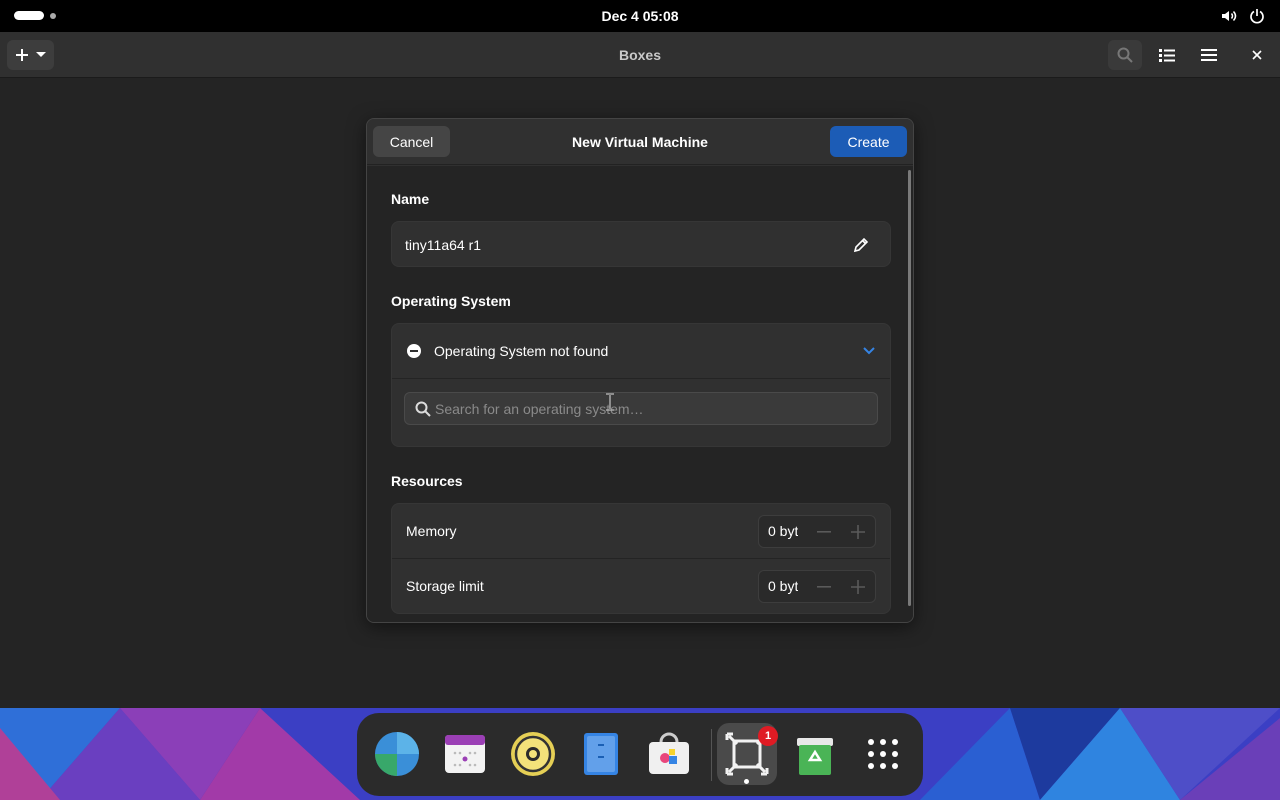  I want to click on search-button, so click(1125, 55).